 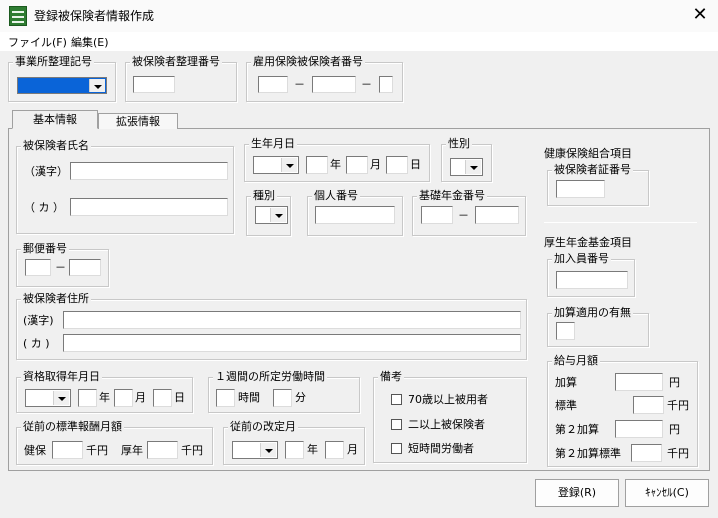 What do you see at coordinates (357, 165) in the screenshot?
I see `birth-month-input` at bounding box center [357, 165].